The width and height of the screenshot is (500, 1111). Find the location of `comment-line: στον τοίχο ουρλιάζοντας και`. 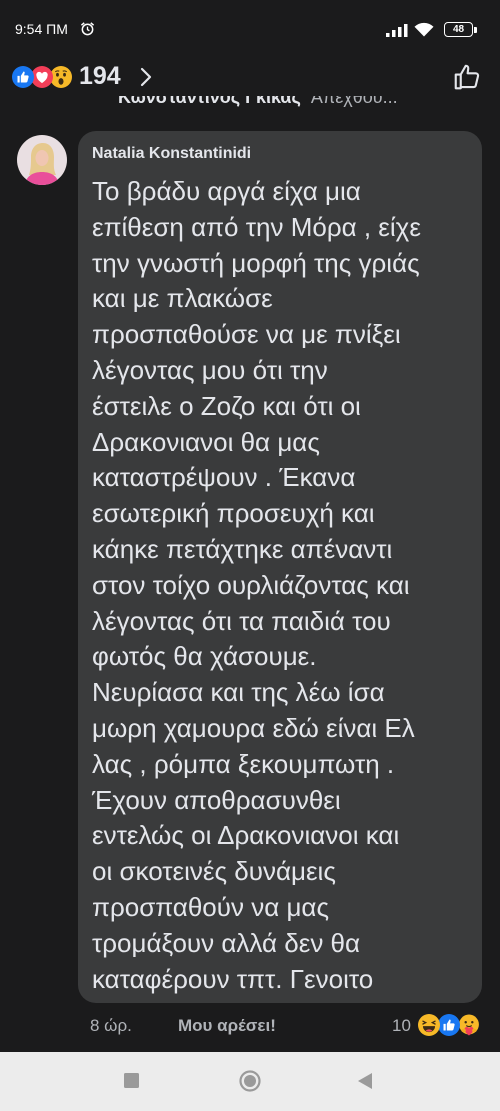

comment-line: στον τοίχο ουρλιάζοντας και is located at coordinates (251, 584).